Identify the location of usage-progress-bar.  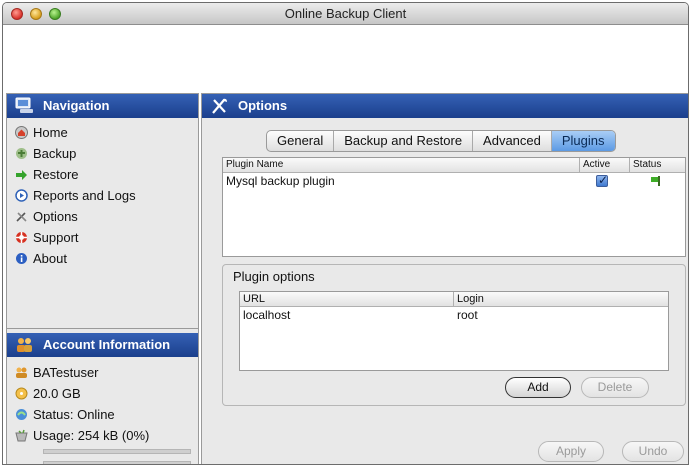
(117, 451).